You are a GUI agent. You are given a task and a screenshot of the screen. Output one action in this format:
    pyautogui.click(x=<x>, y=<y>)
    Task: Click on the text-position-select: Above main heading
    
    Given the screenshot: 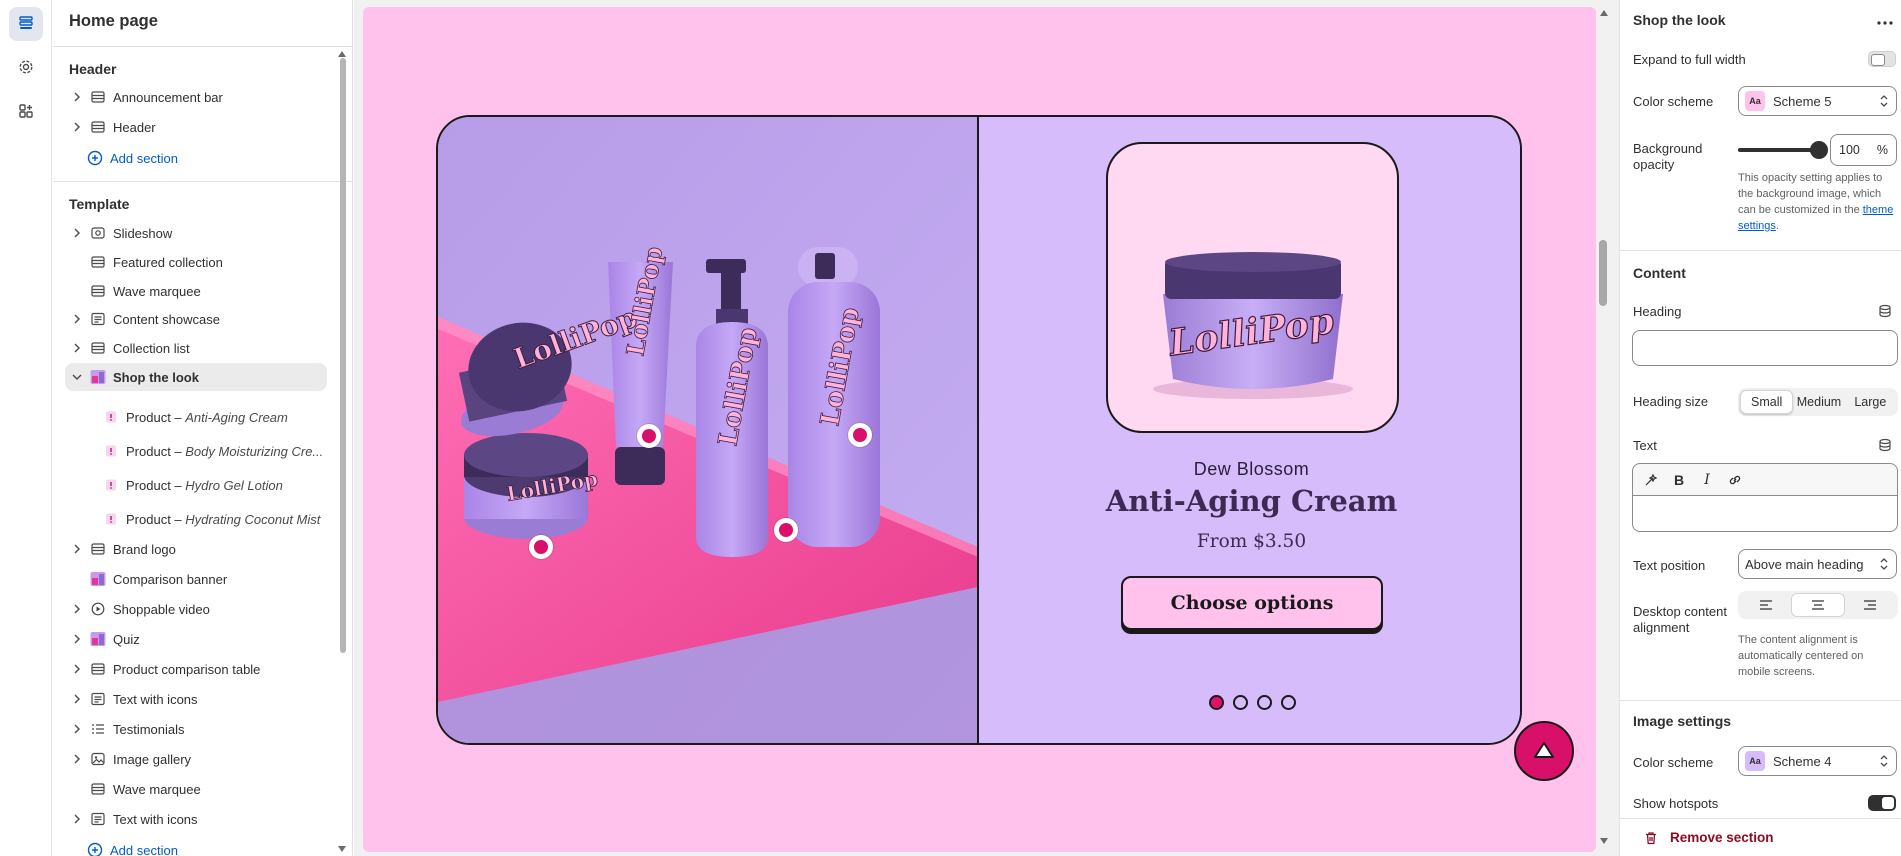 What is the action you would take?
    pyautogui.click(x=1817, y=564)
    